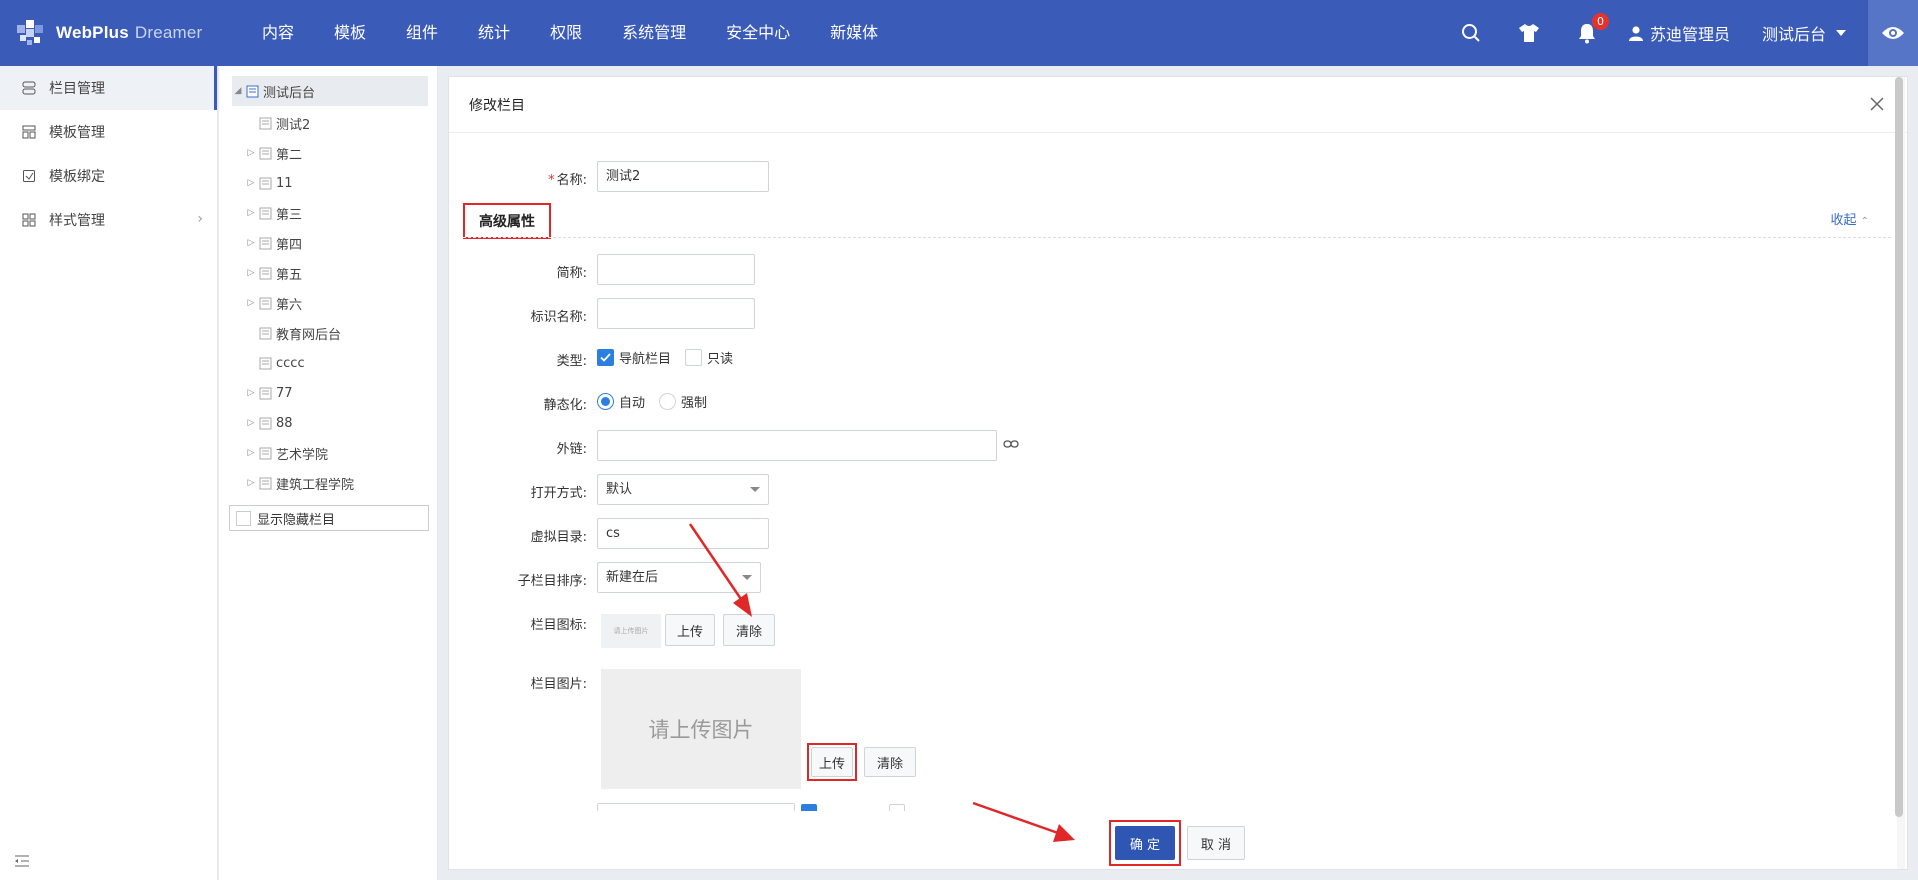  I want to click on scrollbar-thumb, so click(1899, 447).